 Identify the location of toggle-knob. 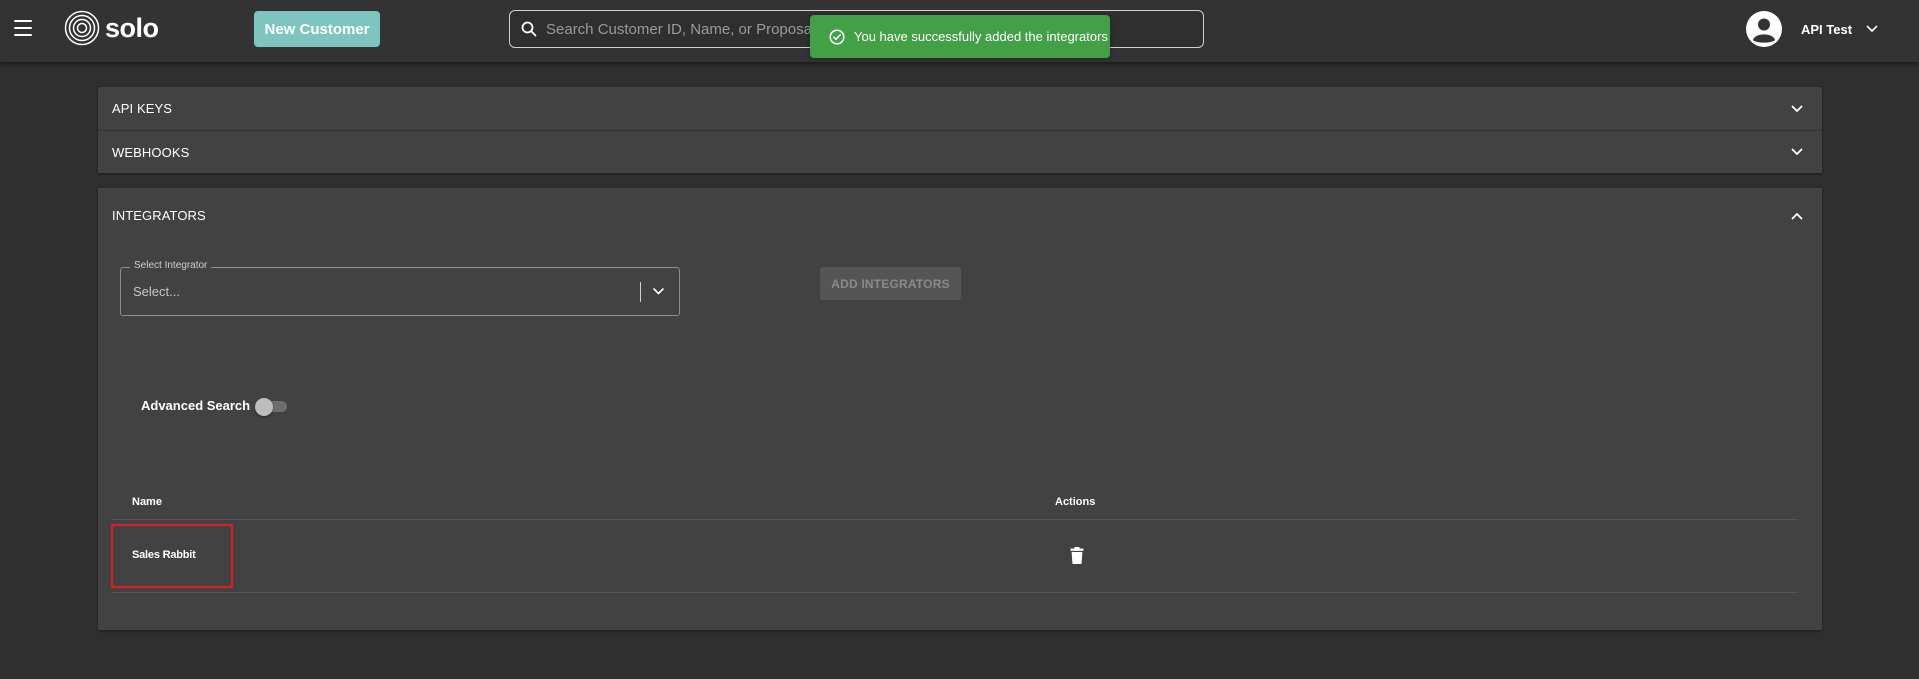
(264, 407).